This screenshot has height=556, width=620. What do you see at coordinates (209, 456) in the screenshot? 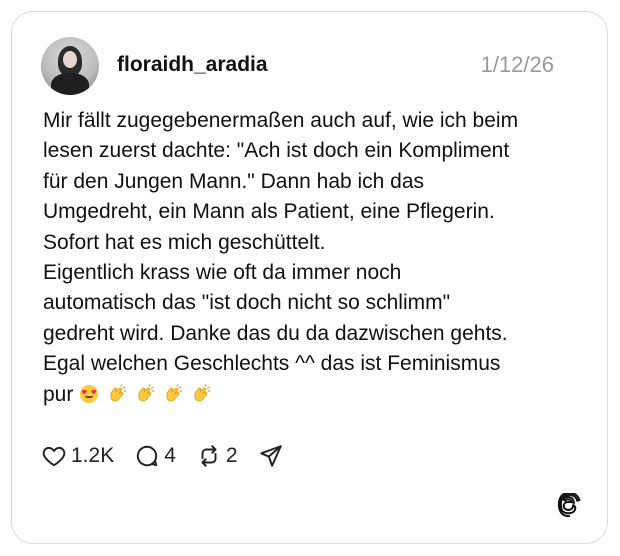
I see `repost-icon` at bounding box center [209, 456].